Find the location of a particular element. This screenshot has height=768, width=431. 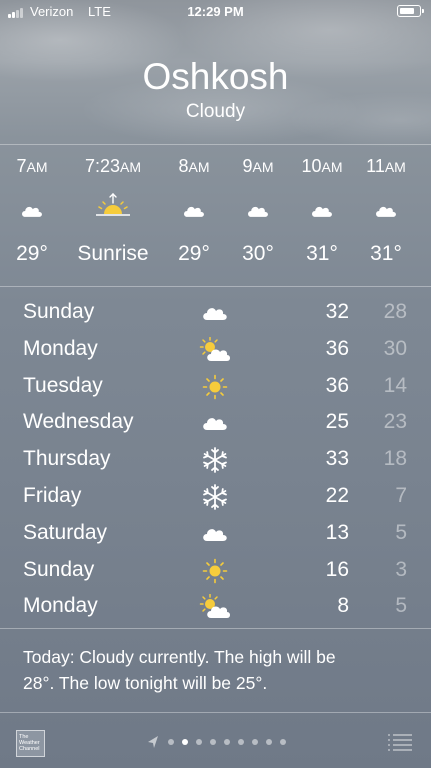

low-temp: 18 is located at coordinates (395, 459).